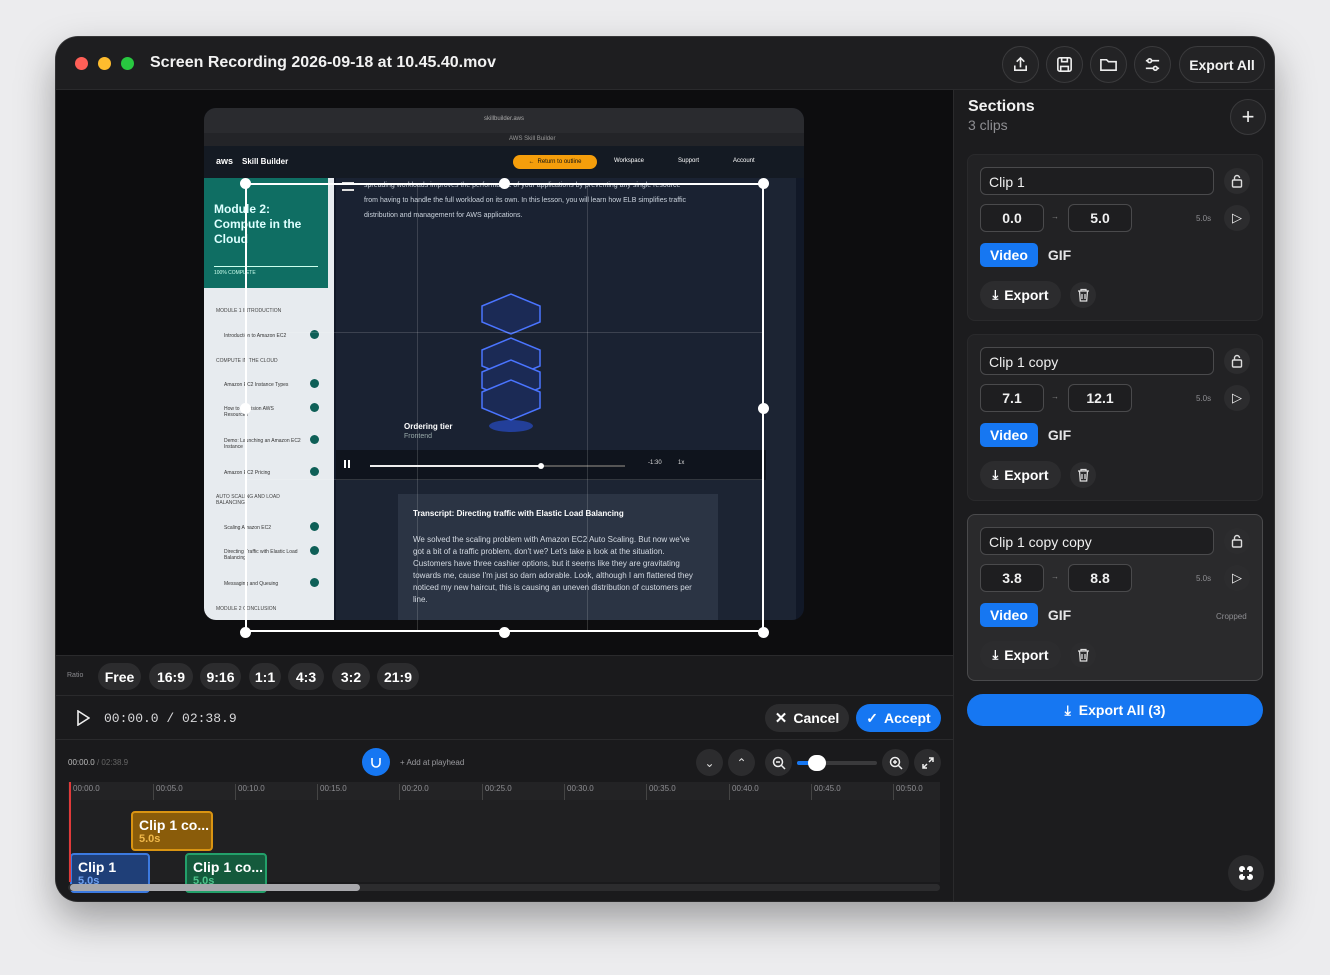 The width and height of the screenshot is (1330, 975). Describe the element at coordinates (81, 63) in the screenshot. I see `close-window-button` at that location.